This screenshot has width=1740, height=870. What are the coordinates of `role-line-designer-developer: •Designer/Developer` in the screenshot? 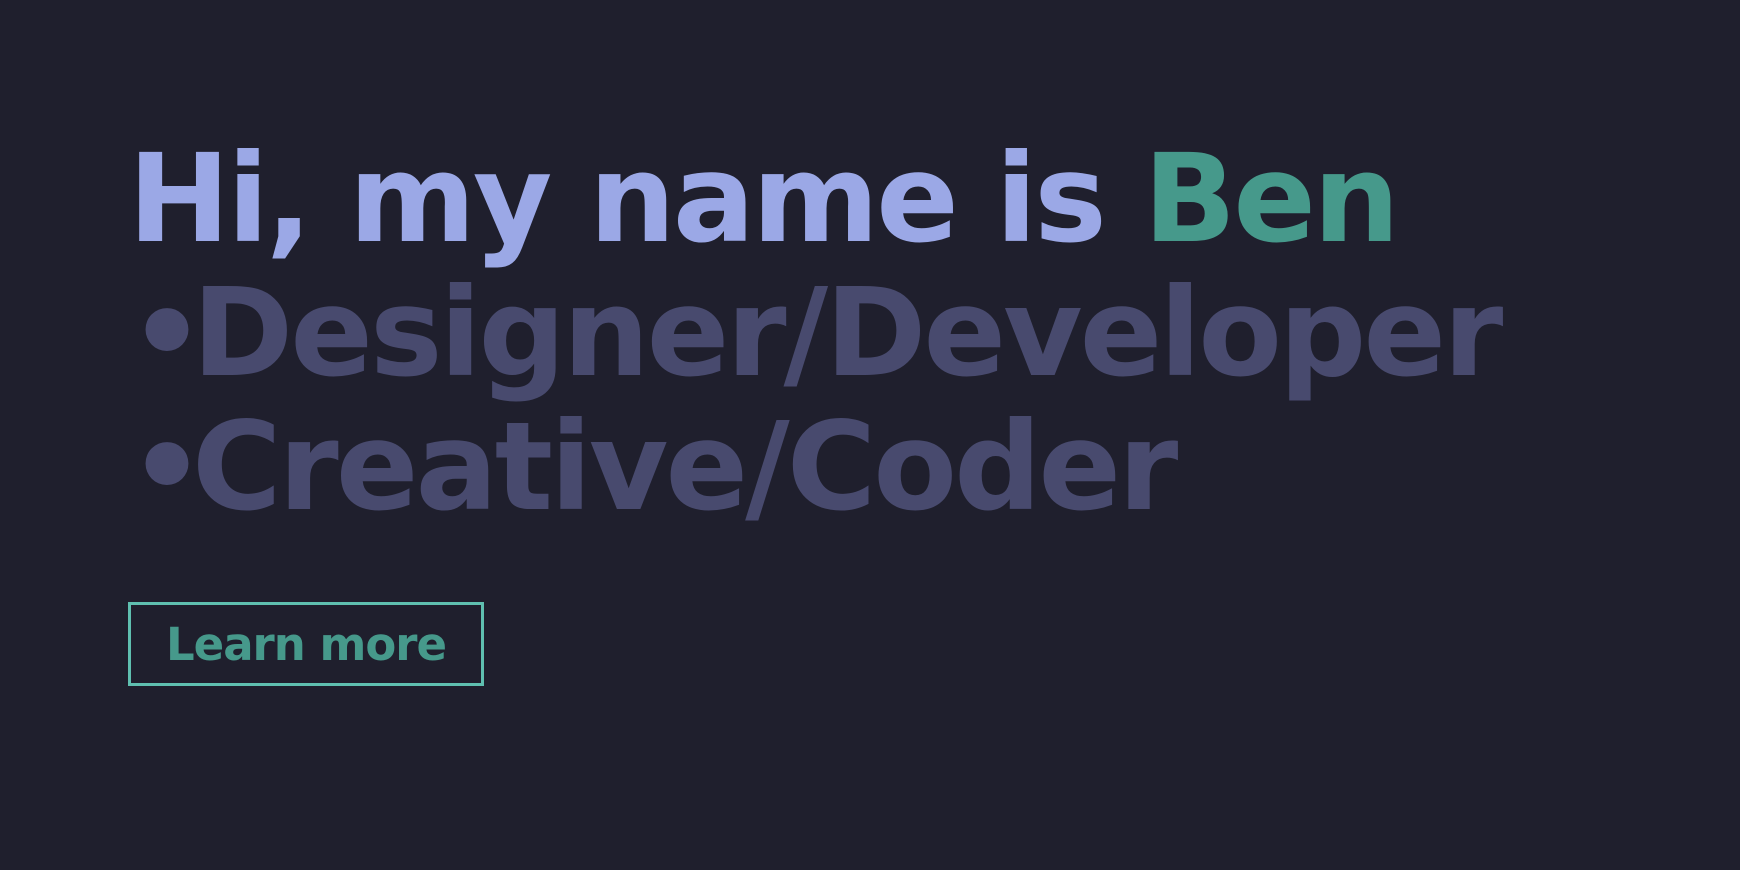 It's located at (908, 333).